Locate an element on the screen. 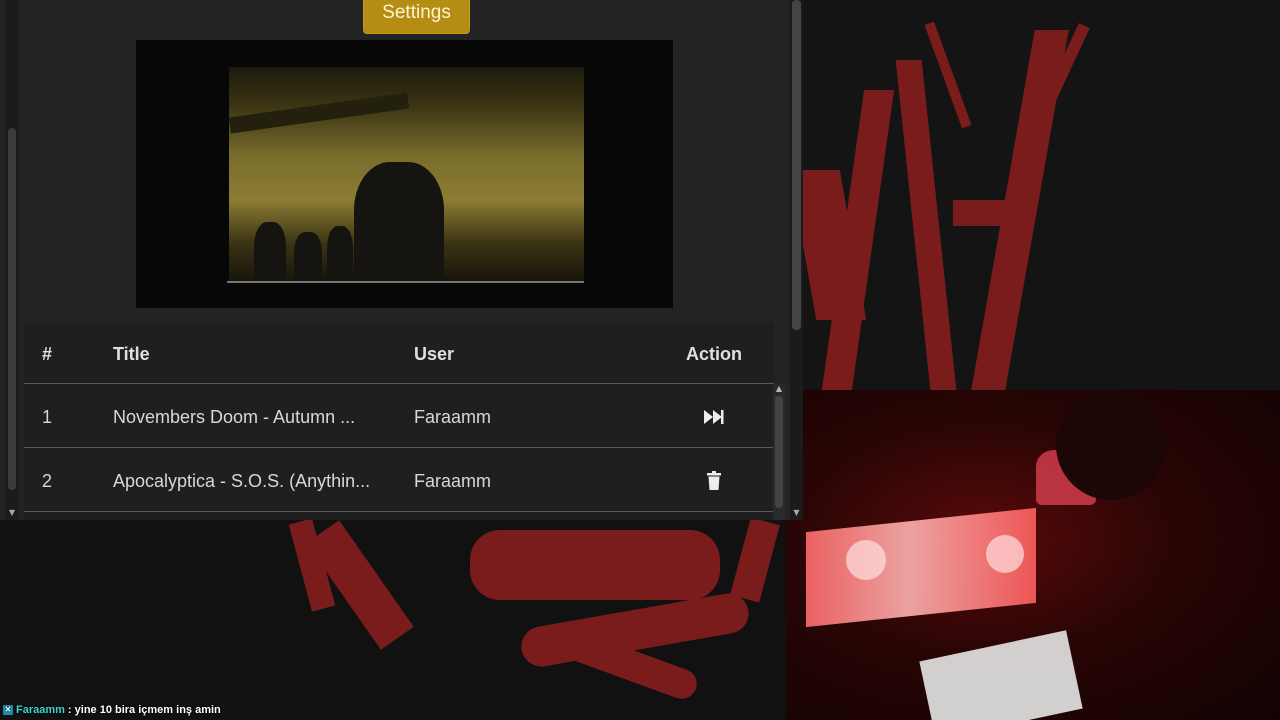  chat-username: Faraamm is located at coordinates (40, 710).